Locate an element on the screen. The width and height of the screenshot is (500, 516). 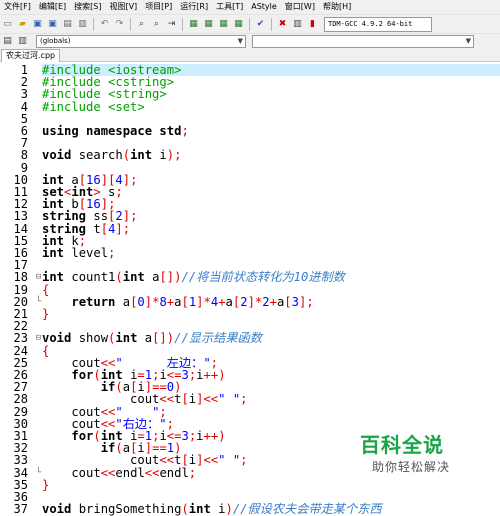
scope-label: (globals) is located at coordinates (55, 41).